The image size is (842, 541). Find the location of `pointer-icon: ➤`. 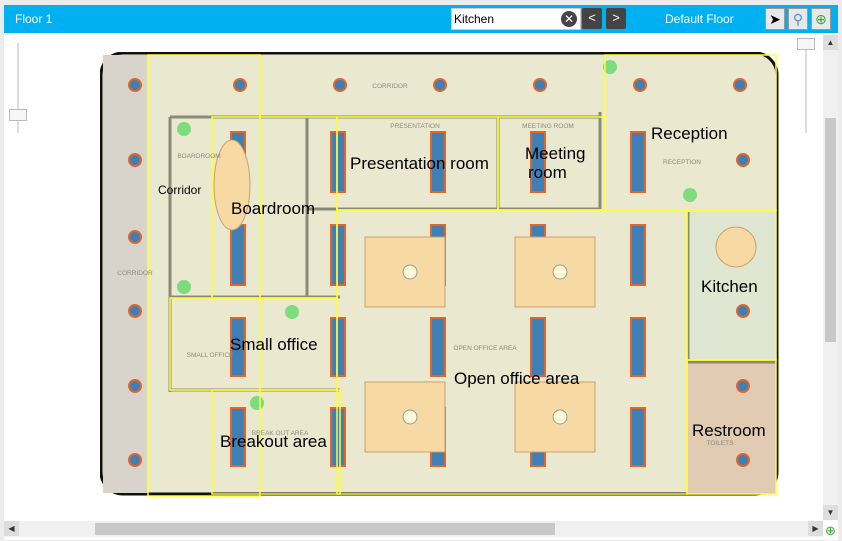

pointer-icon: ➤ is located at coordinates (775, 19).